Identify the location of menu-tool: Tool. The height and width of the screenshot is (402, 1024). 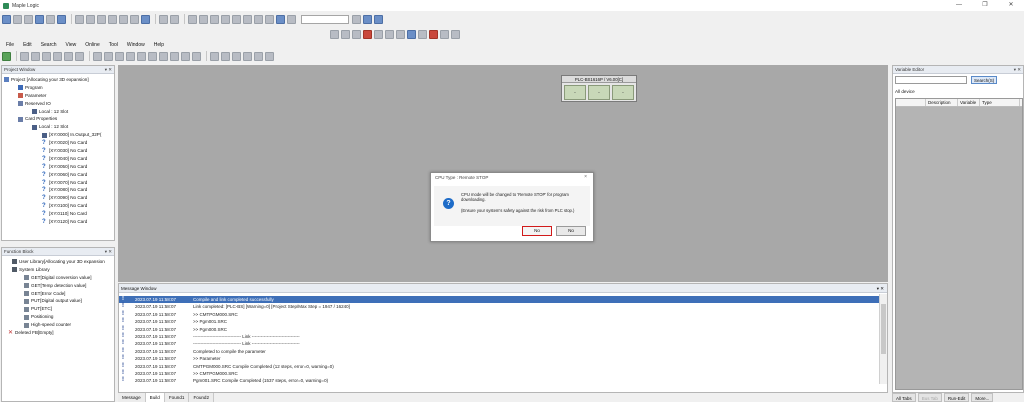
(113, 45).